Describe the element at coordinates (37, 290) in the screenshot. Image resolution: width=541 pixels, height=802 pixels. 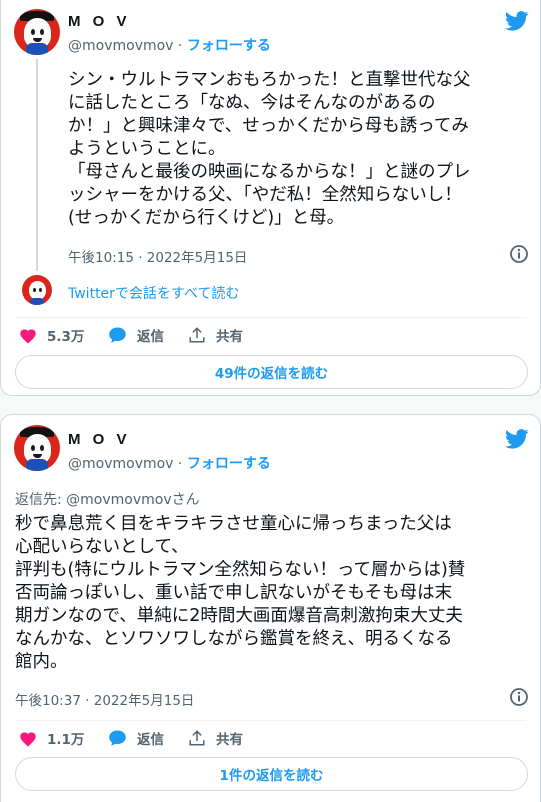
I see `avatar-small` at that location.